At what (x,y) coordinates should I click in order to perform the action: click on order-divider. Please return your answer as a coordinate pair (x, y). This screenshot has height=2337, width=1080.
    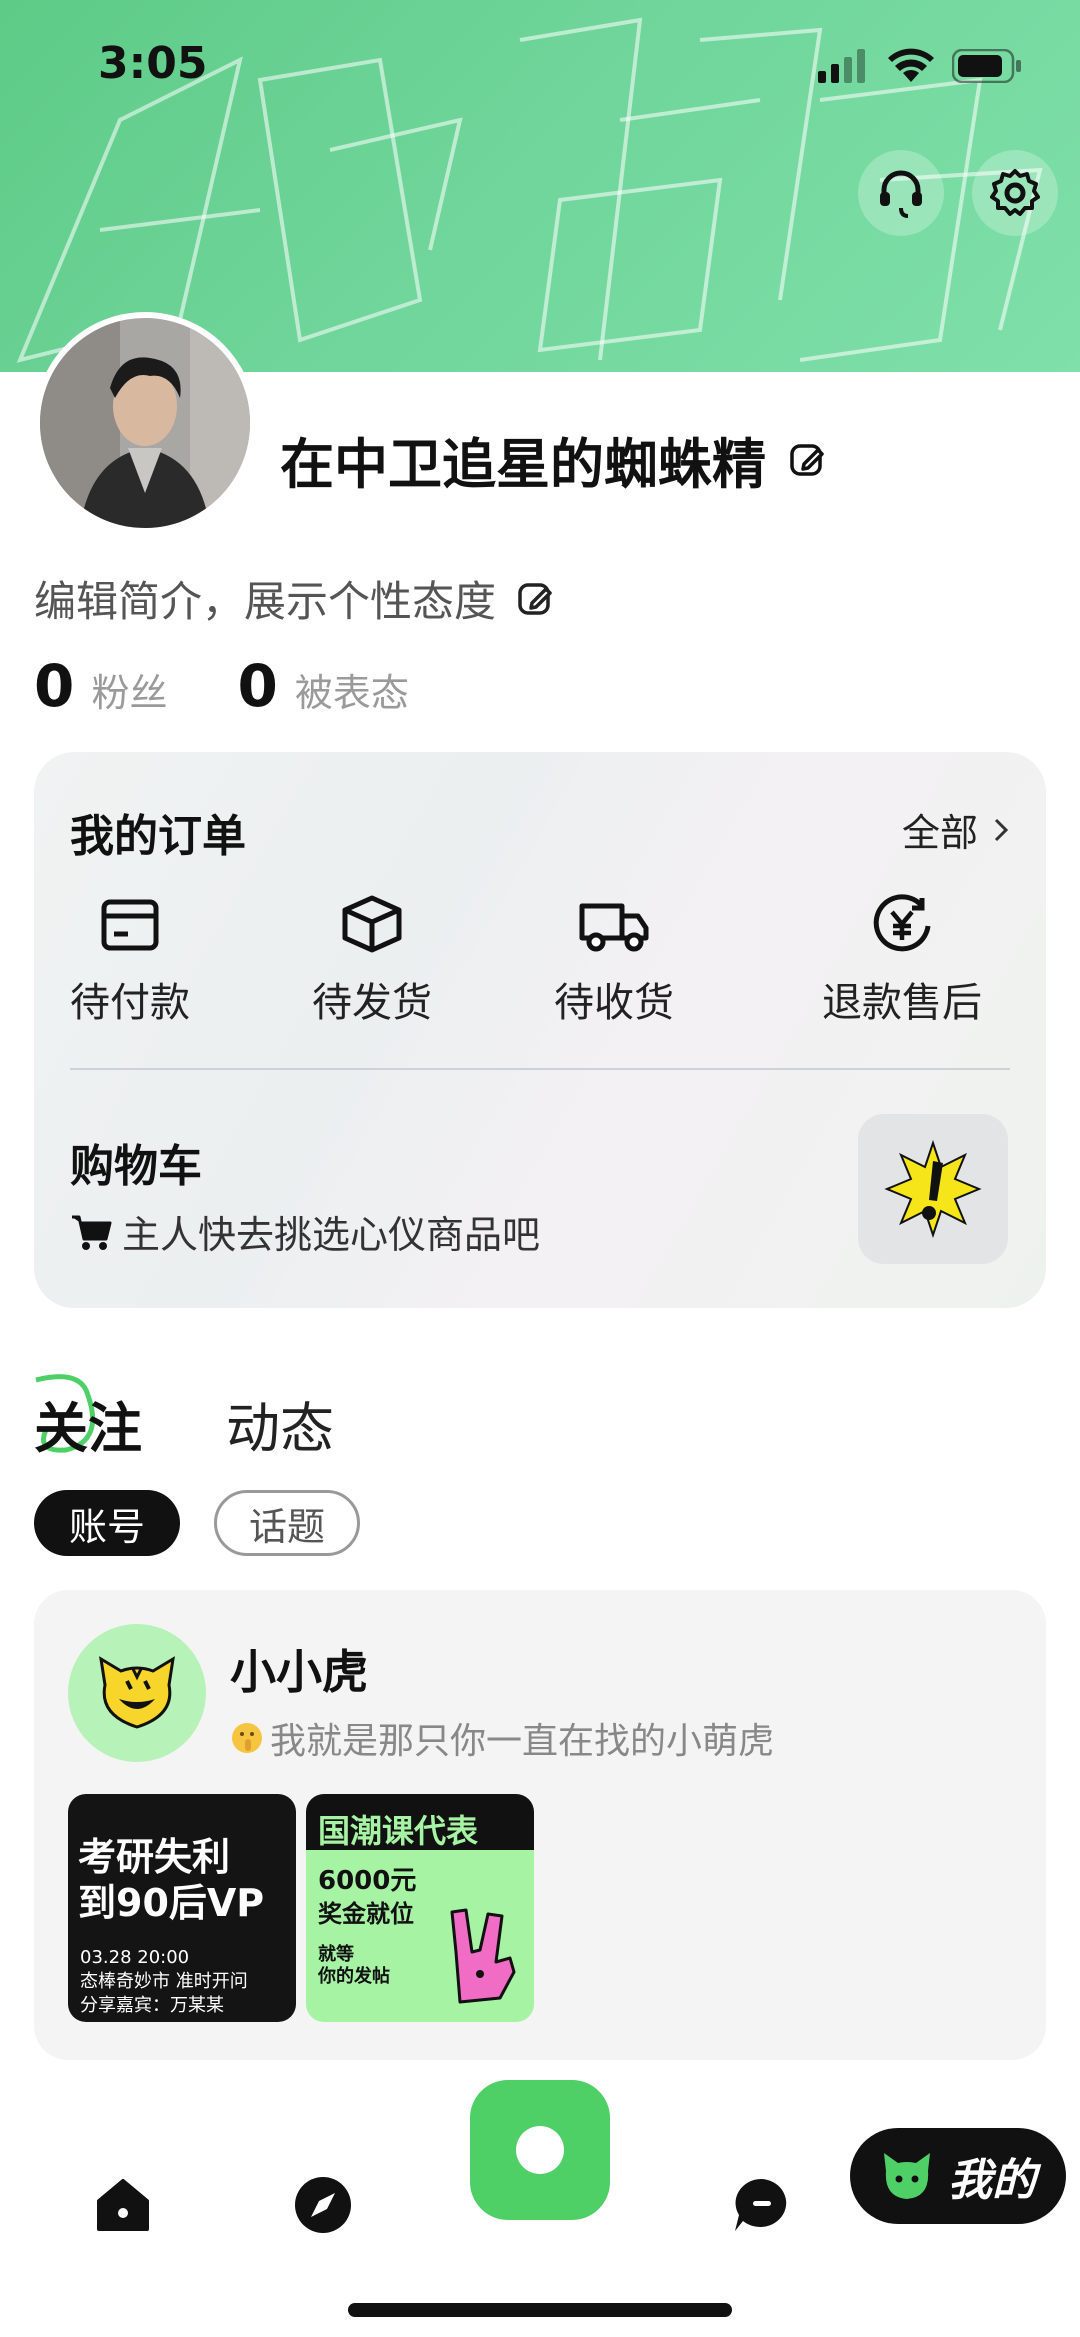
    Looking at the image, I should click on (540, 1069).